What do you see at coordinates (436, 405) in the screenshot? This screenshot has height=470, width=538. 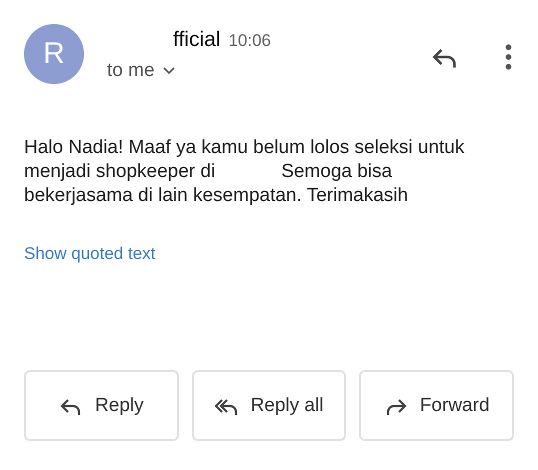 I see `forward-button: Forward` at bounding box center [436, 405].